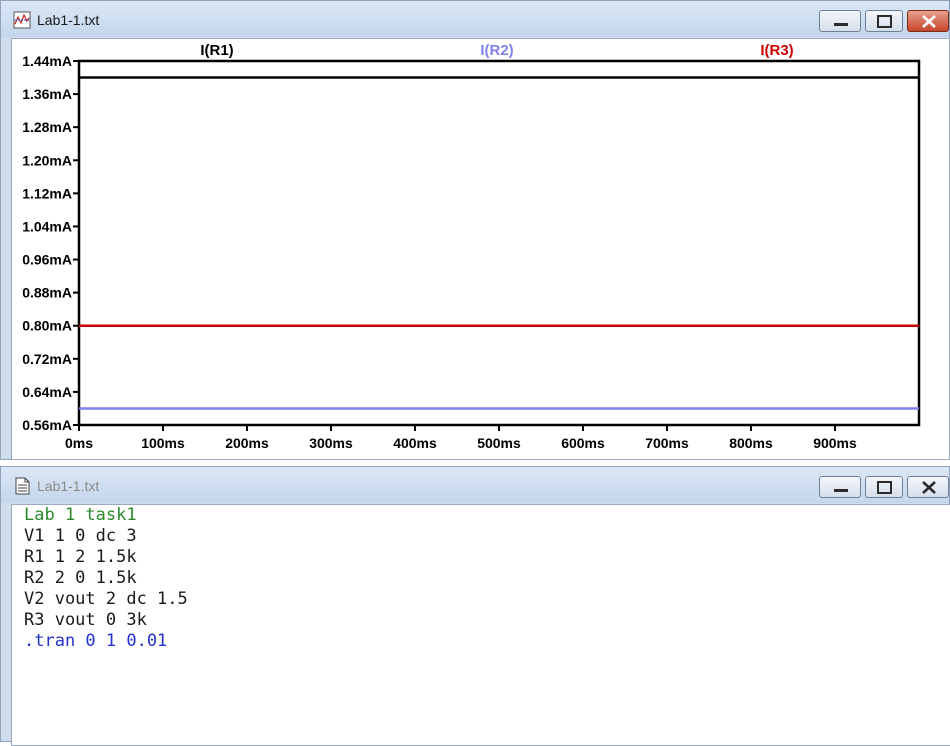 This screenshot has width=950, height=746. What do you see at coordinates (47, 293) in the screenshot?
I see `y-tick-label: 0.88mA` at bounding box center [47, 293].